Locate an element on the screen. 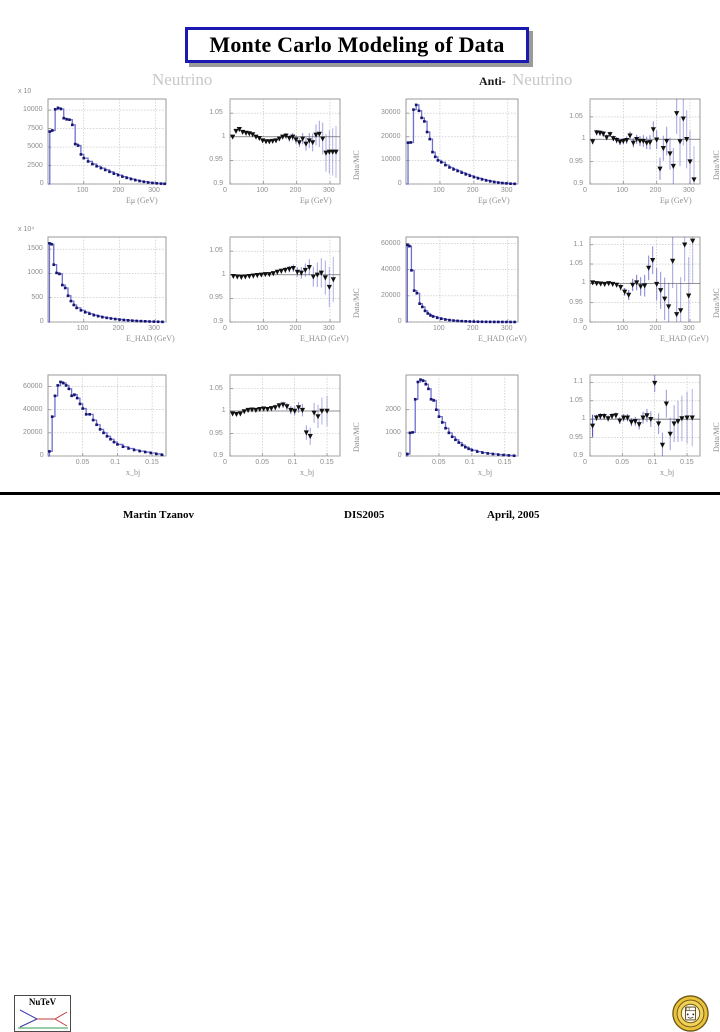 Image resolution: width=720 pixels, height=1032 pixels. nutev-feynman-icon is located at coordinates (43, 1019).